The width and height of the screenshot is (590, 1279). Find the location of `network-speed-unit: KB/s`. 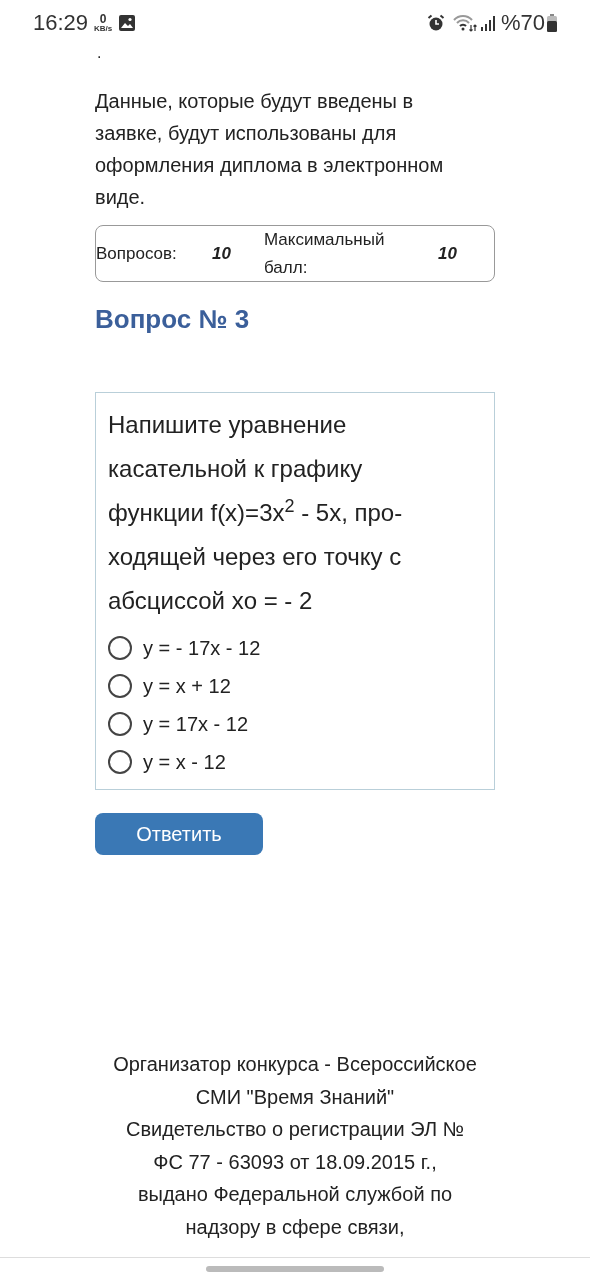

network-speed-unit: KB/s is located at coordinates (103, 28).